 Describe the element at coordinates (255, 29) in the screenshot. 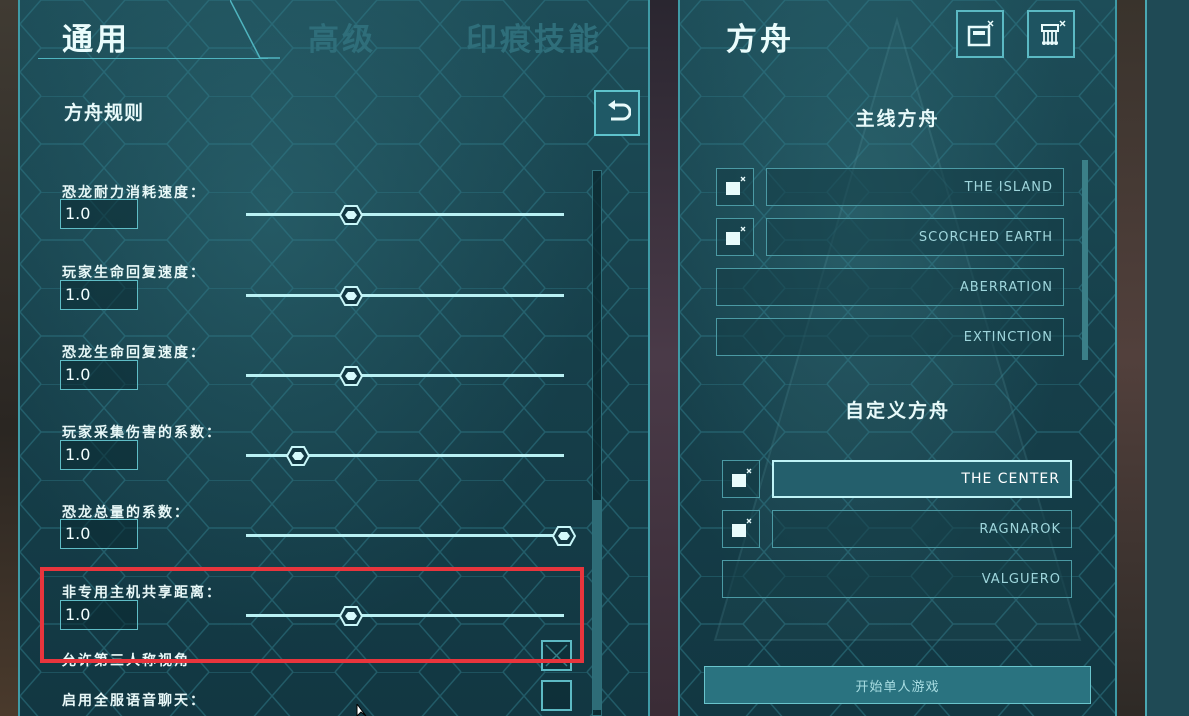

I see `tab-edge` at that location.